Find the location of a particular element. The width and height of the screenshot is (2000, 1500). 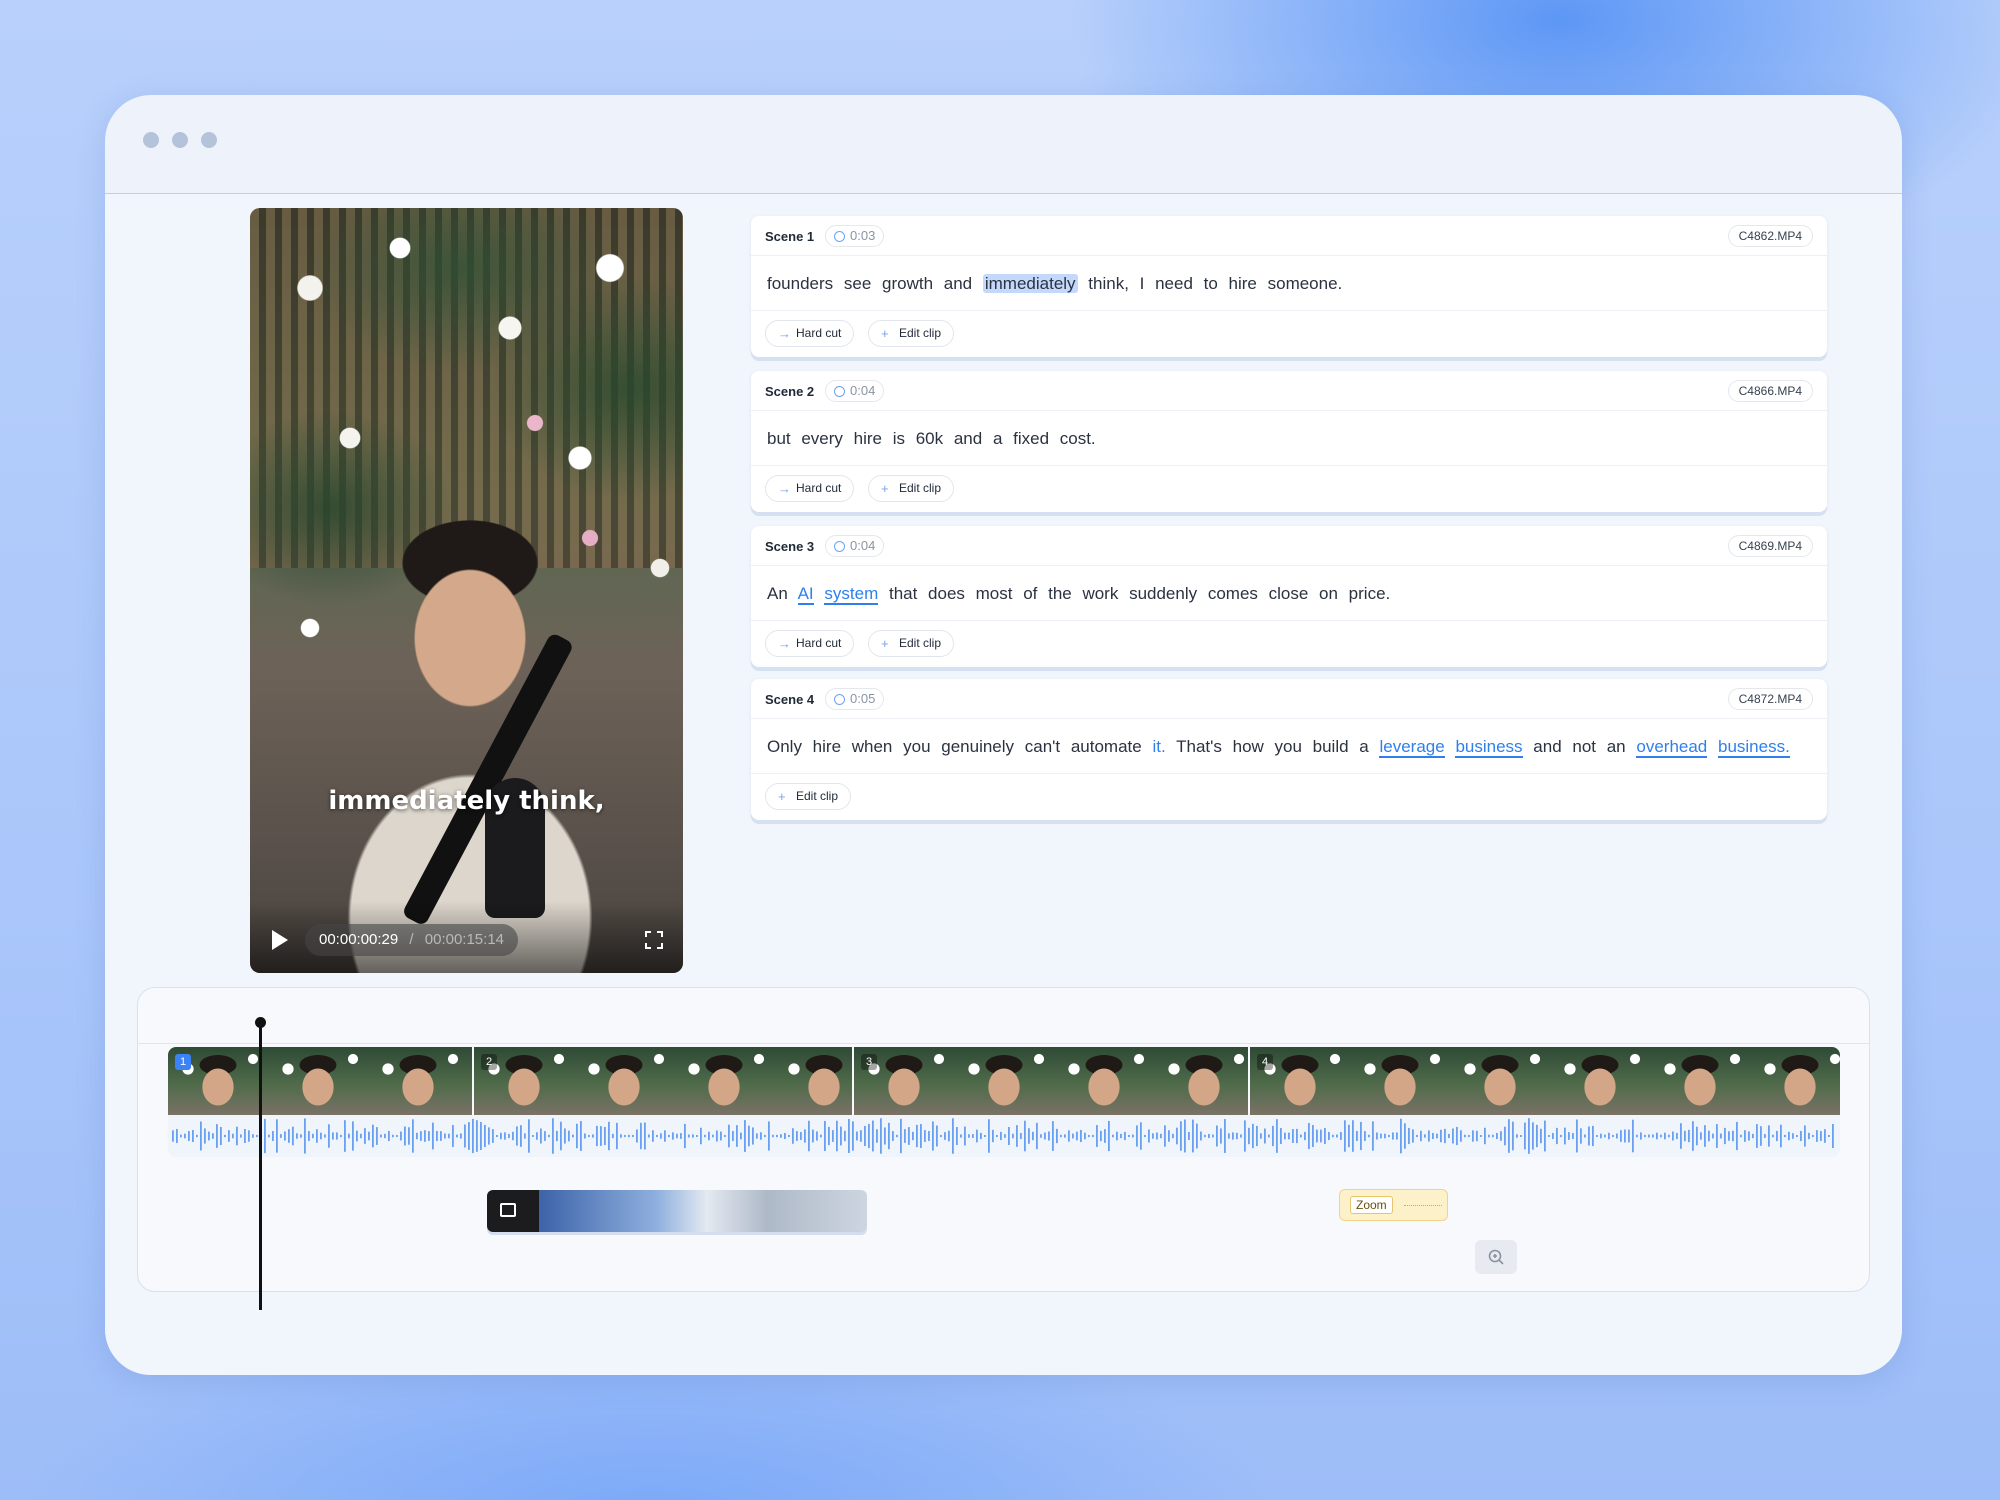

scene-title: Scene 3 is located at coordinates (790, 546).